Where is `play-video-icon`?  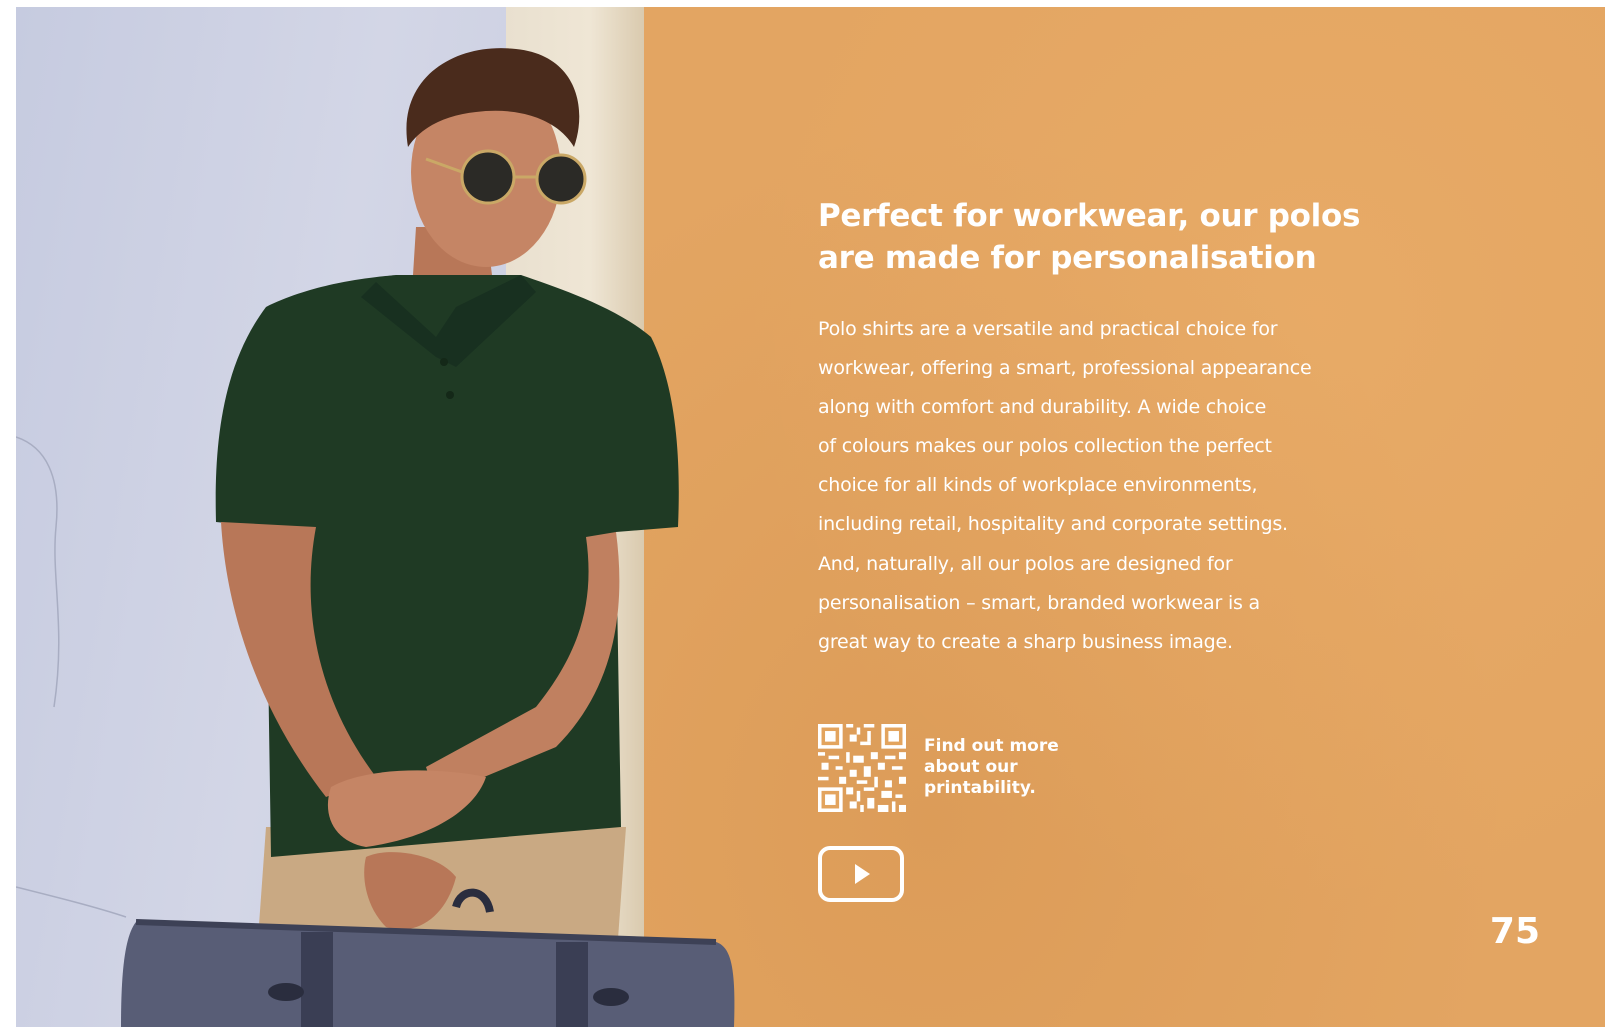 play-video-icon is located at coordinates (862, 874).